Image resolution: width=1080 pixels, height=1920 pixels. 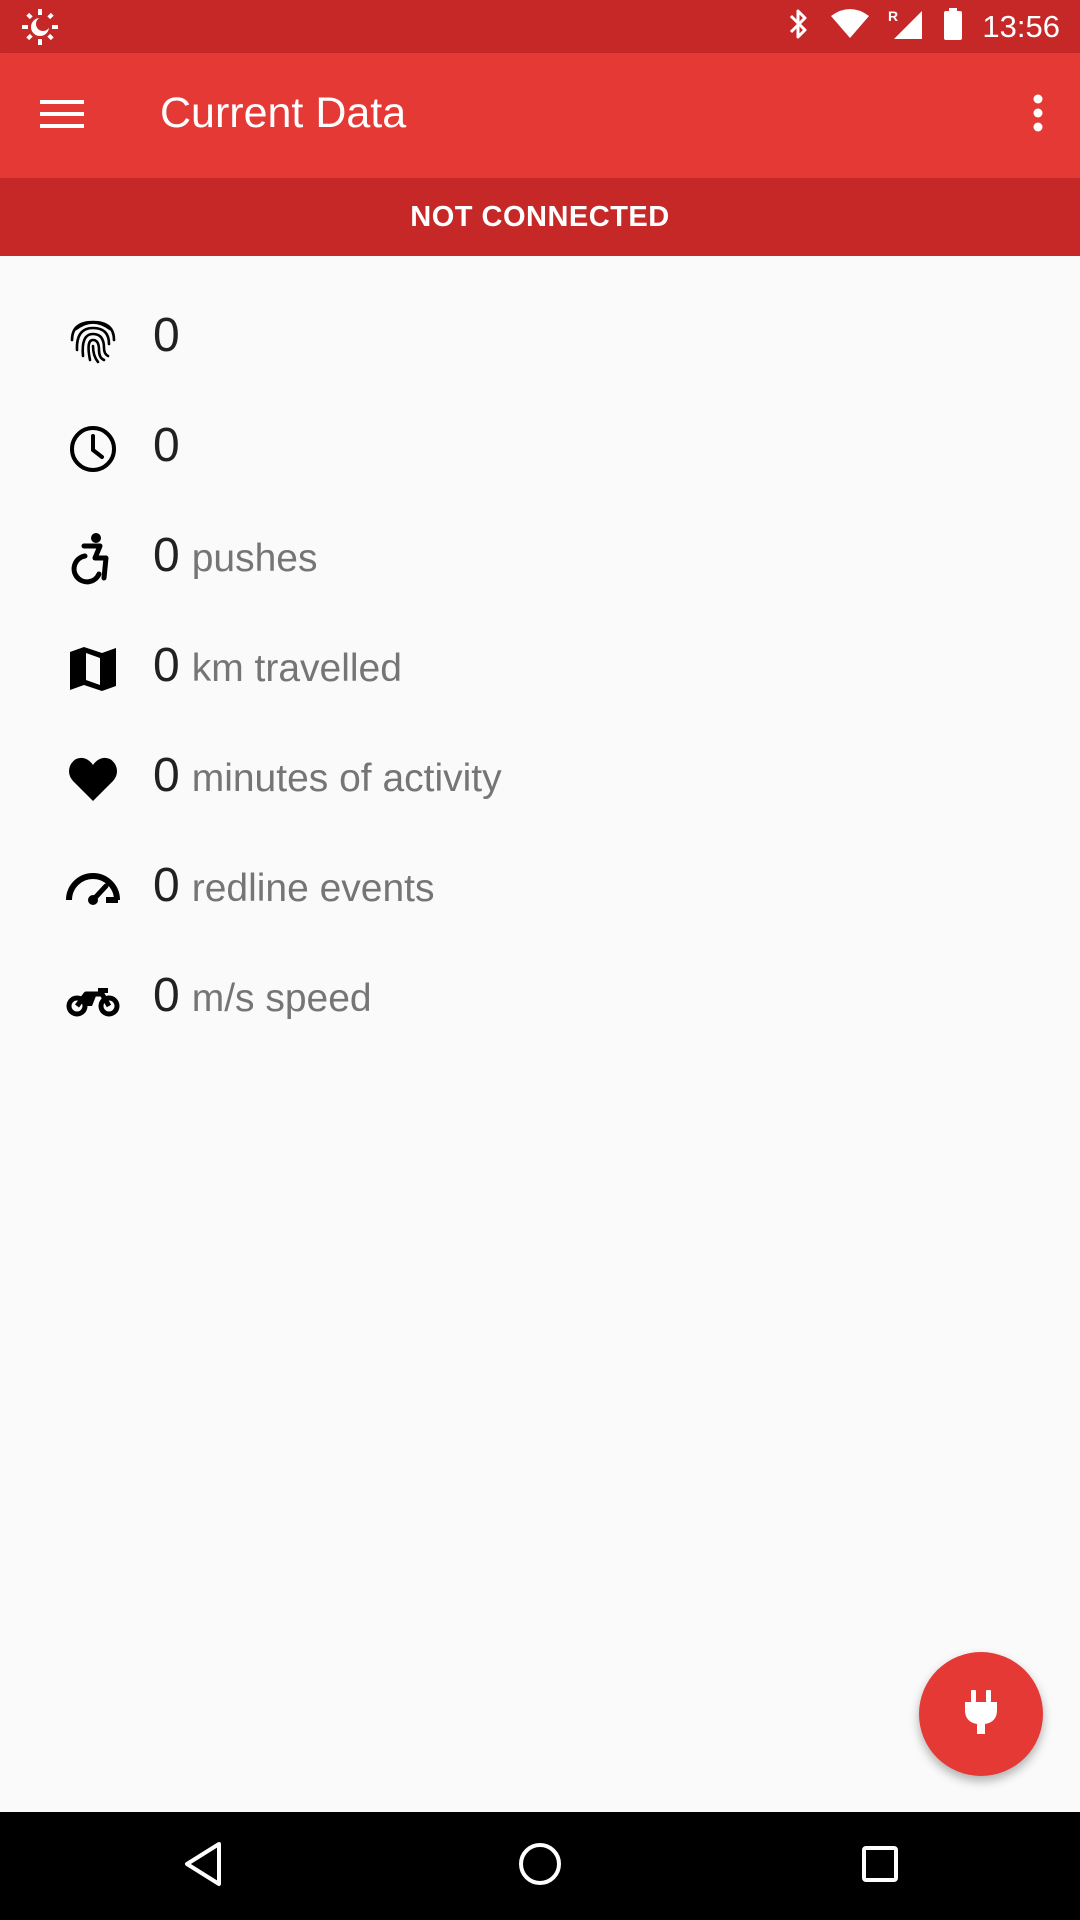 What do you see at coordinates (540, 115) in the screenshot?
I see `app-bar: Current Data` at bounding box center [540, 115].